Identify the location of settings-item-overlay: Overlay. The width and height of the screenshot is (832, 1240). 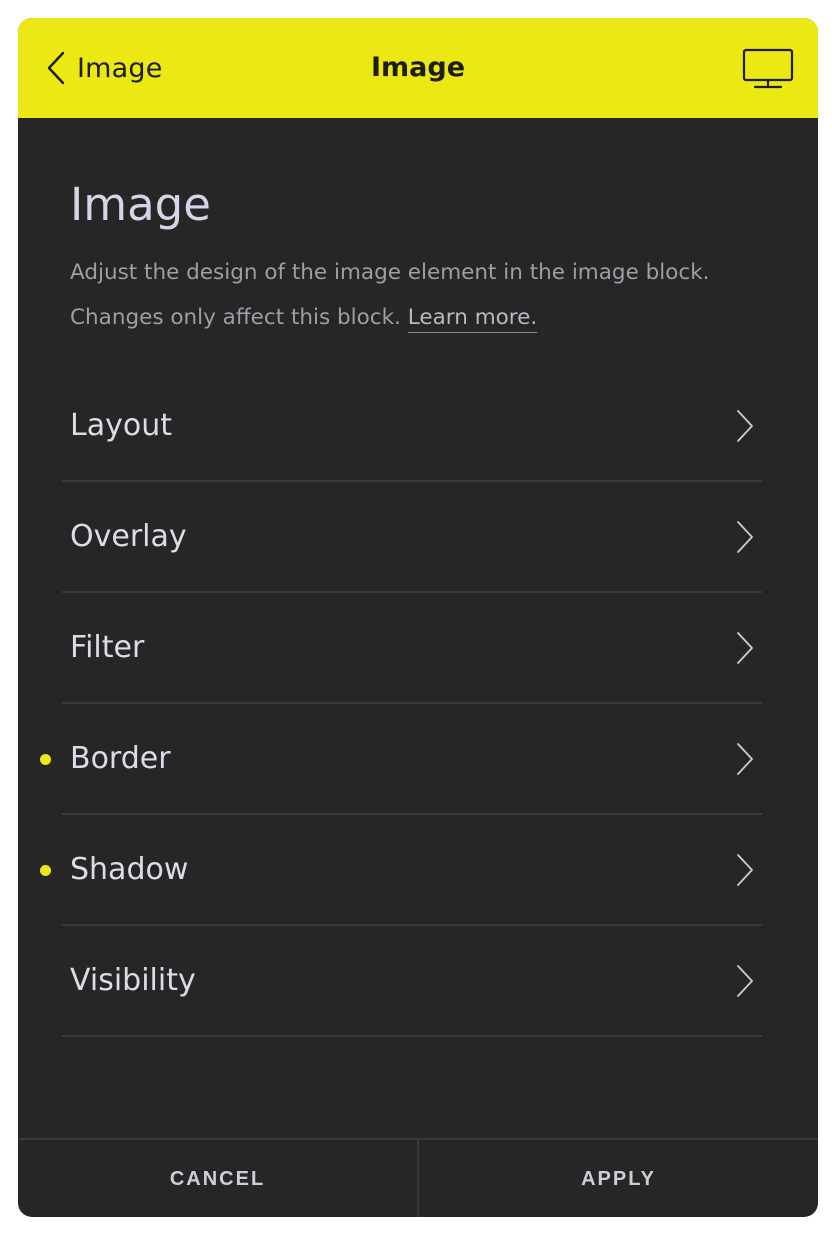
(412, 537).